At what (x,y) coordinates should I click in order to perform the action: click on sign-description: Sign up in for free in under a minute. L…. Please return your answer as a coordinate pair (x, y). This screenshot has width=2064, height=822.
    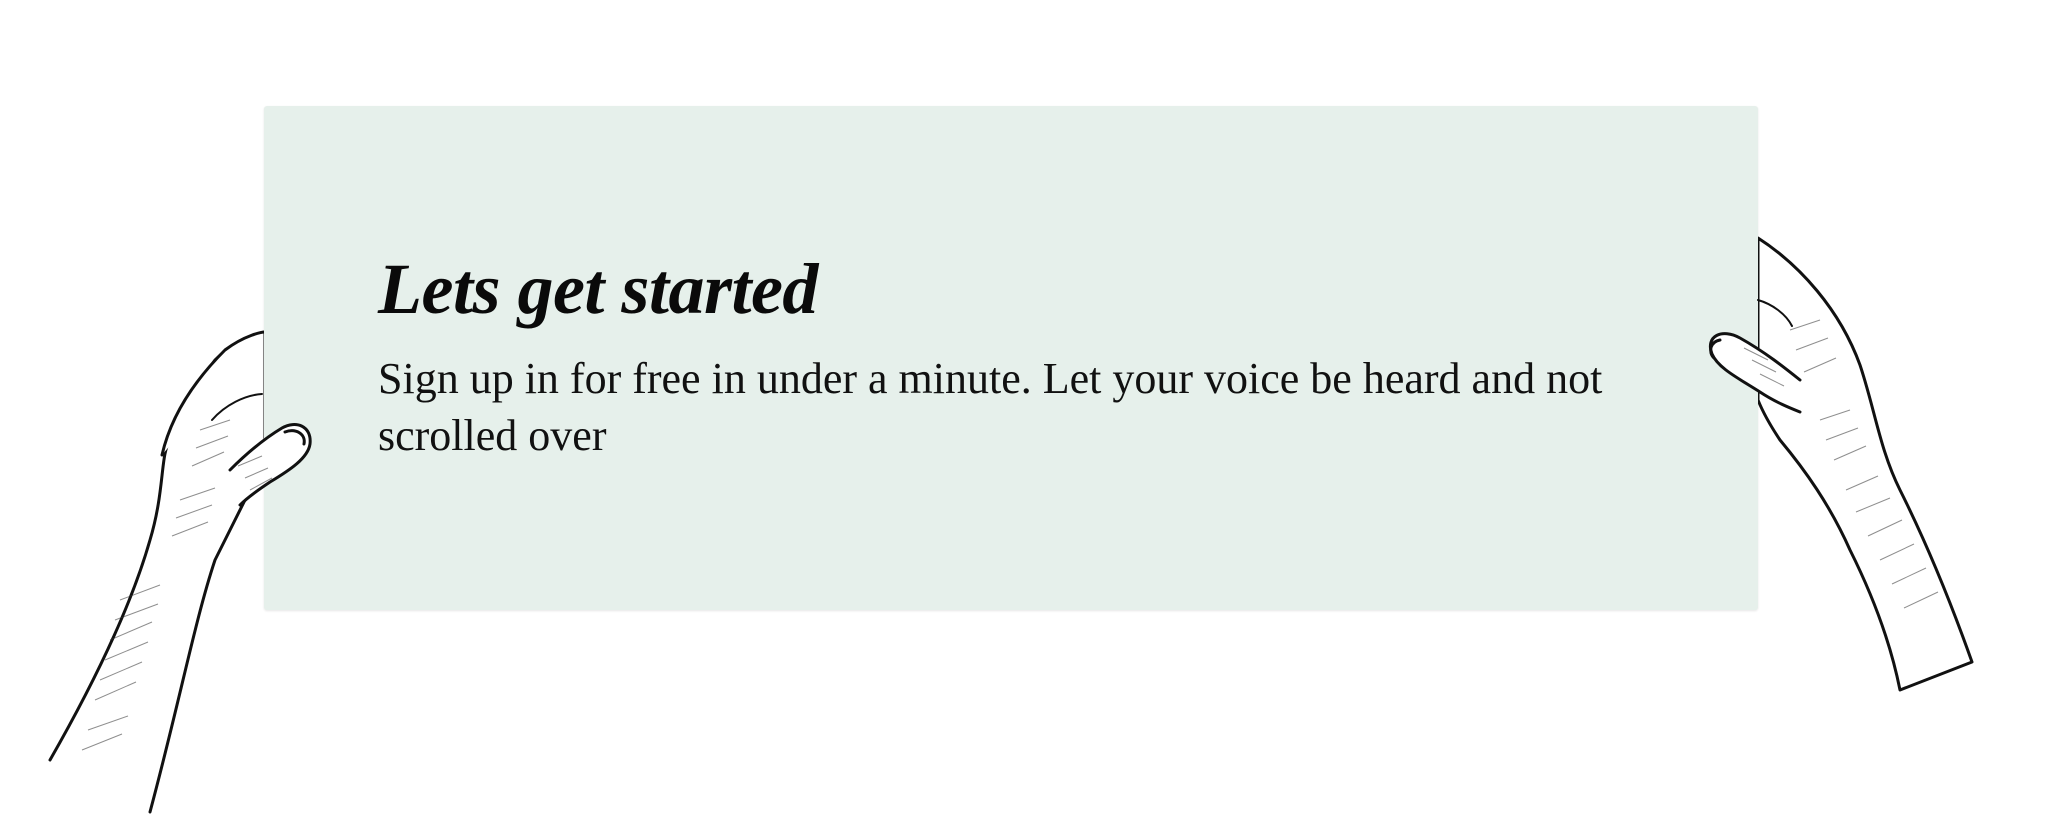
    Looking at the image, I should click on (990, 406).